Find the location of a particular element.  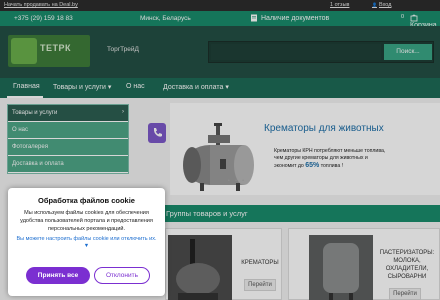

accept-all-button: Принять все is located at coordinates (58, 275).